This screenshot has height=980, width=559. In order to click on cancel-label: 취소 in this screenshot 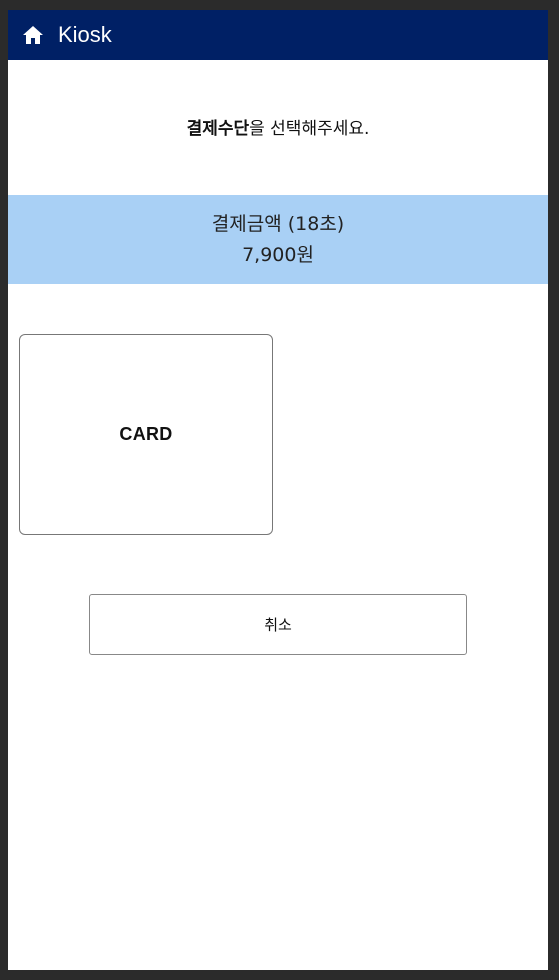, I will do `click(278, 625)`.